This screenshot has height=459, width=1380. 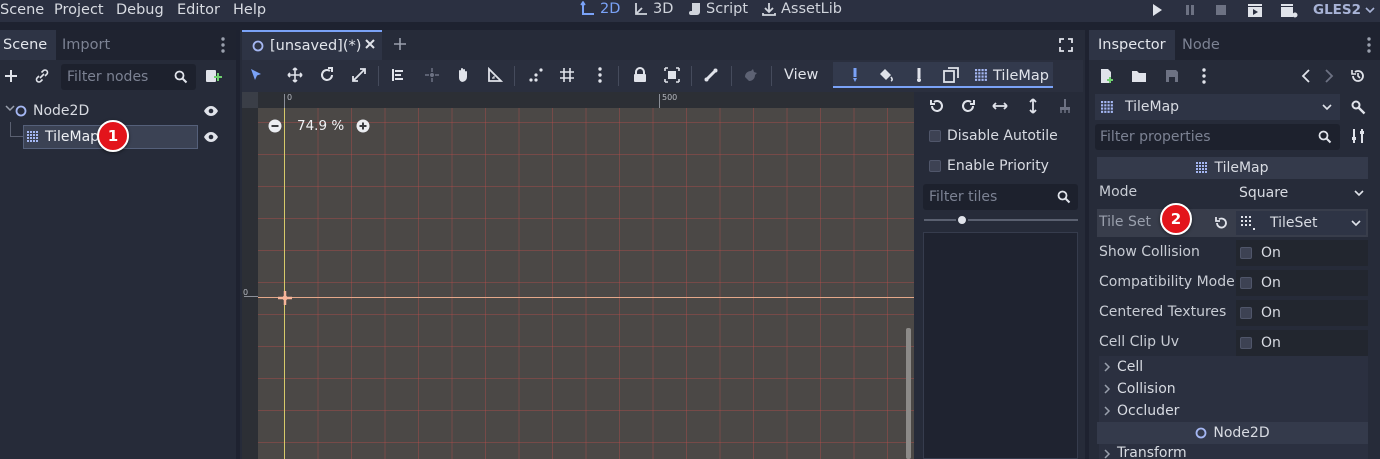 What do you see at coordinates (672, 75) in the screenshot?
I see `group-icon` at bounding box center [672, 75].